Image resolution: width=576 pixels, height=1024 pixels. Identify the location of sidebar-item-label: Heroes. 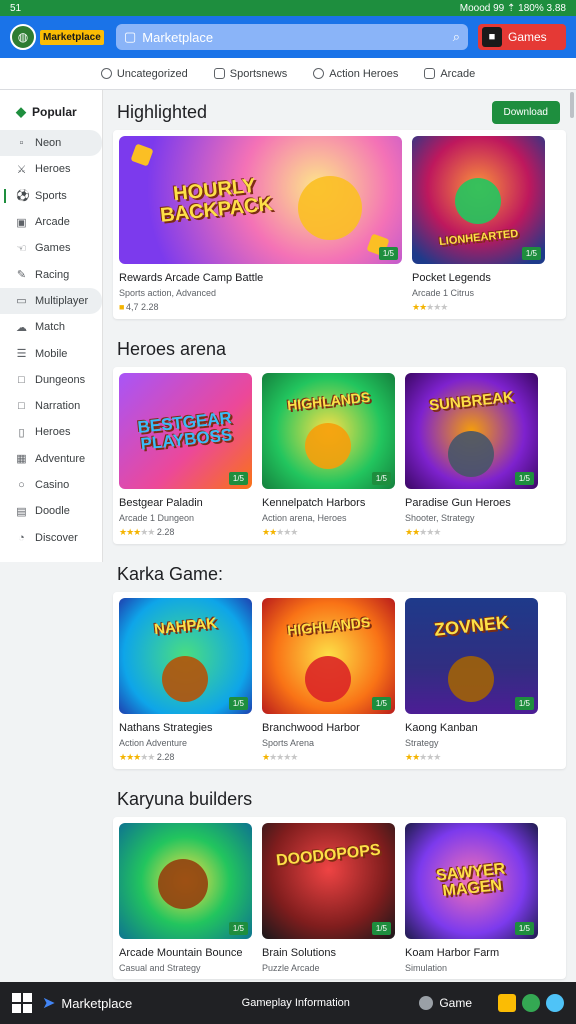
(53, 432).